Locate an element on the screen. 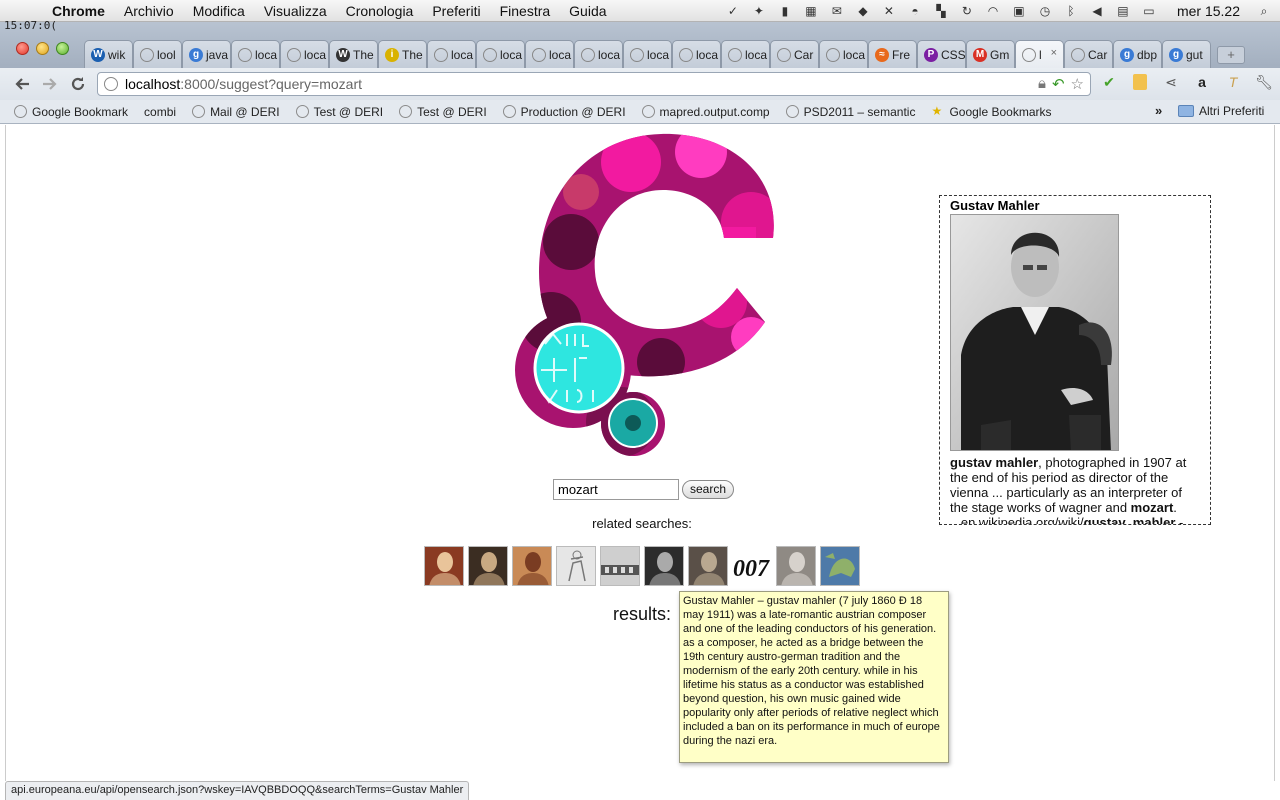 This screenshot has height=800, width=1280. dropbox-icon: ◆ is located at coordinates (863, 11).